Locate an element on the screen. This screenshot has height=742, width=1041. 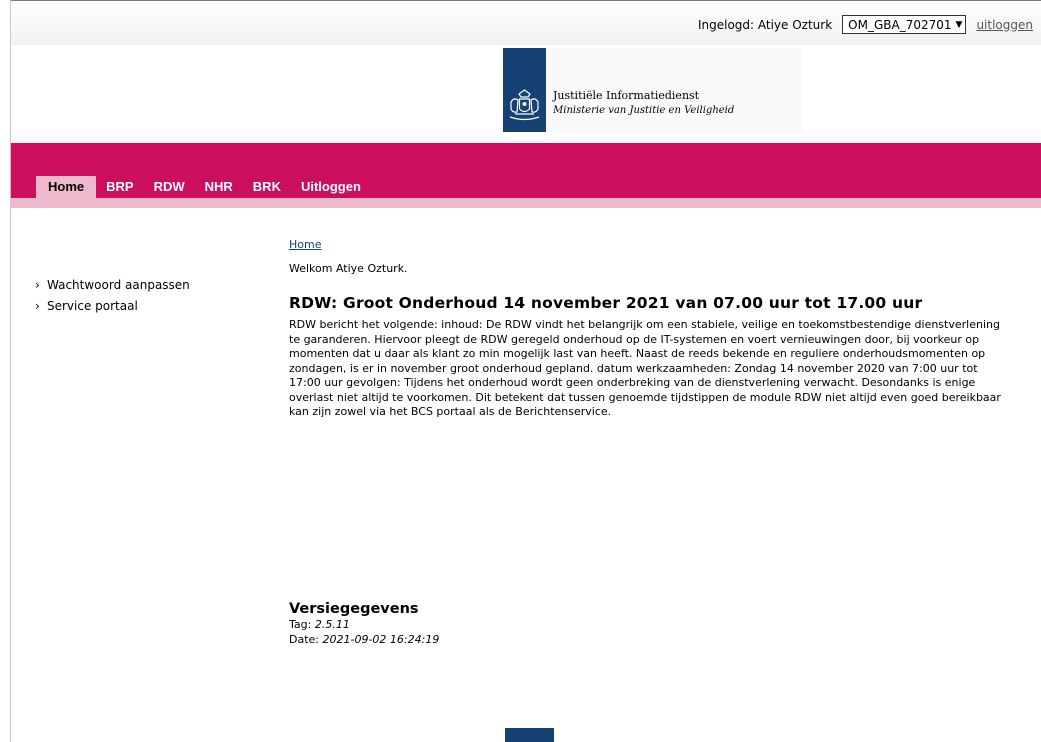
logo-ribbon is located at coordinates (524, 90).